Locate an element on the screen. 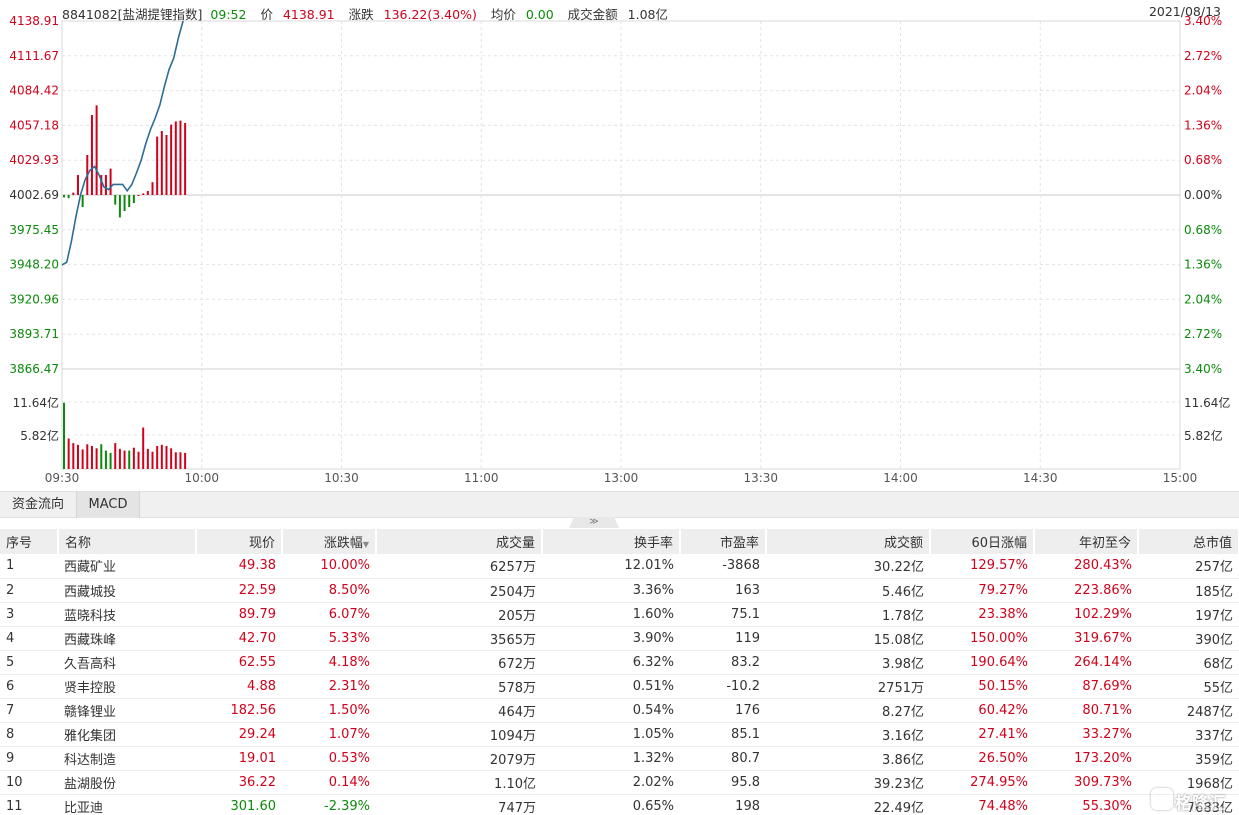 This screenshot has width=1239, height=815. header-price: 现价 is located at coordinates (239, 541).